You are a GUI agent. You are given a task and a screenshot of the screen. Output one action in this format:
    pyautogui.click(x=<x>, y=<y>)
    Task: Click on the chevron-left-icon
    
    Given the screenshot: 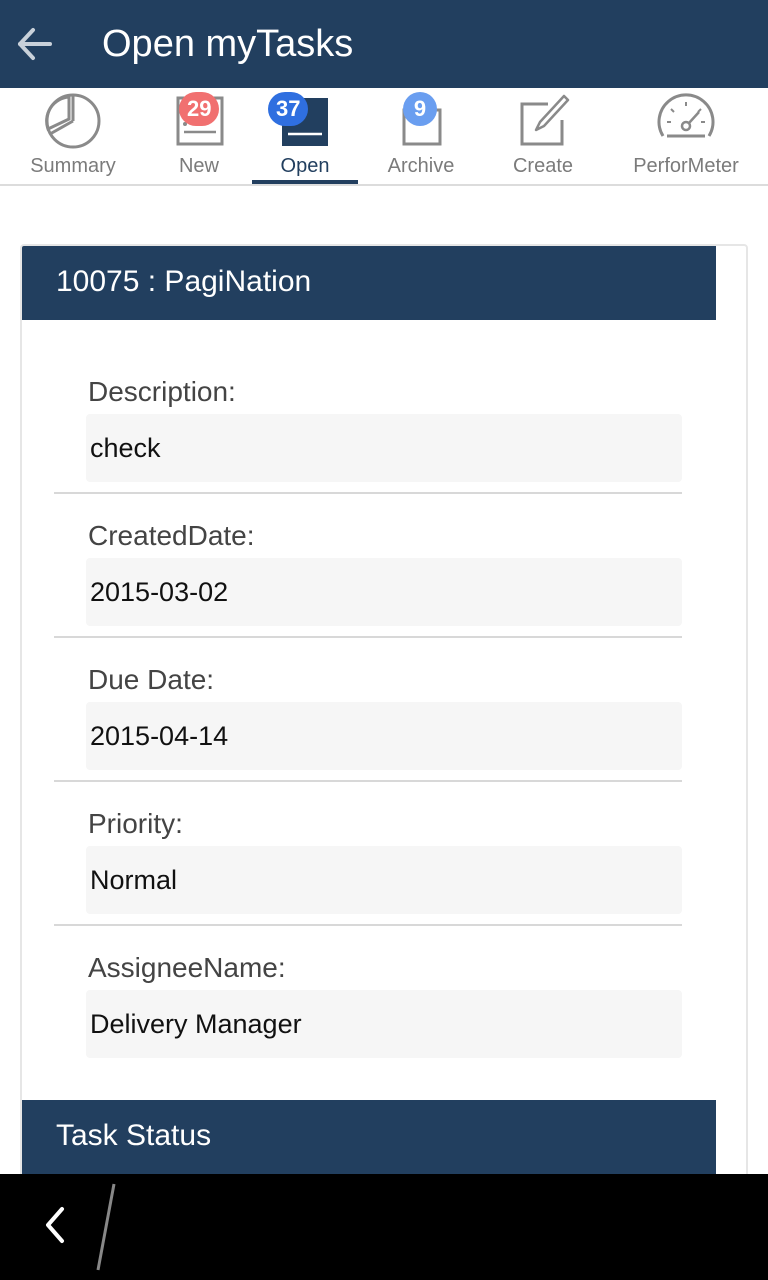 What is the action you would take?
    pyautogui.click(x=55, y=1225)
    